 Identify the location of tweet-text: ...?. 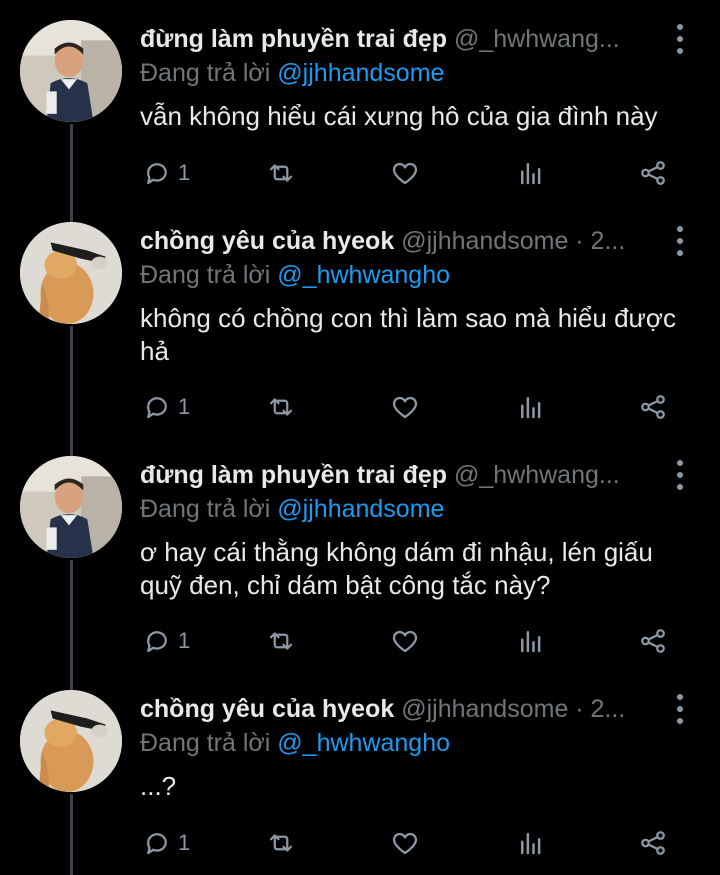
(158, 786).